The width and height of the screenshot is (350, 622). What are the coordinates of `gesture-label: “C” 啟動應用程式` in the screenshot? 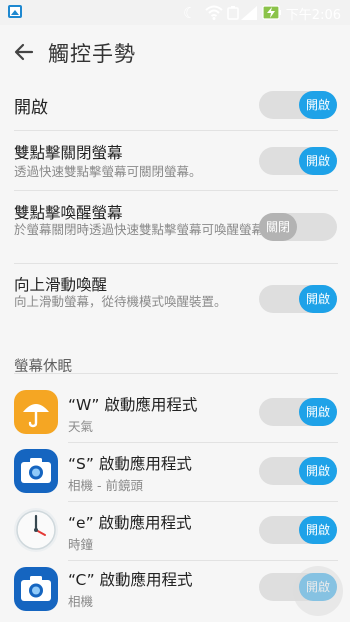 It's located at (130, 580).